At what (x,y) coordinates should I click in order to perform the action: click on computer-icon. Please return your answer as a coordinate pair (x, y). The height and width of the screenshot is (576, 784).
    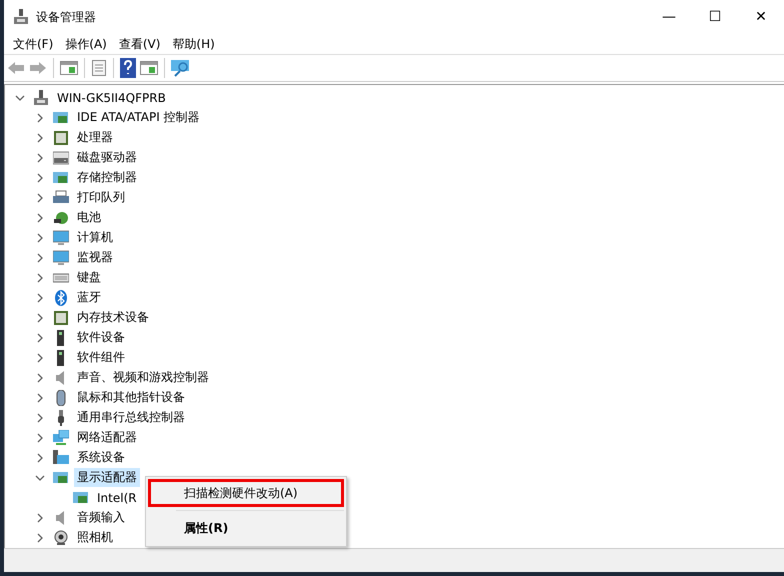
    Looking at the image, I should click on (41, 98).